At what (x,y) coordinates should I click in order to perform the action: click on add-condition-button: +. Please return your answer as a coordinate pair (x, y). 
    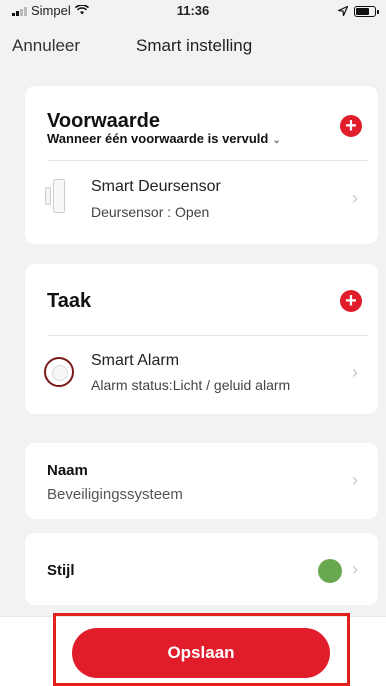
    Looking at the image, I should click on (351, 126).